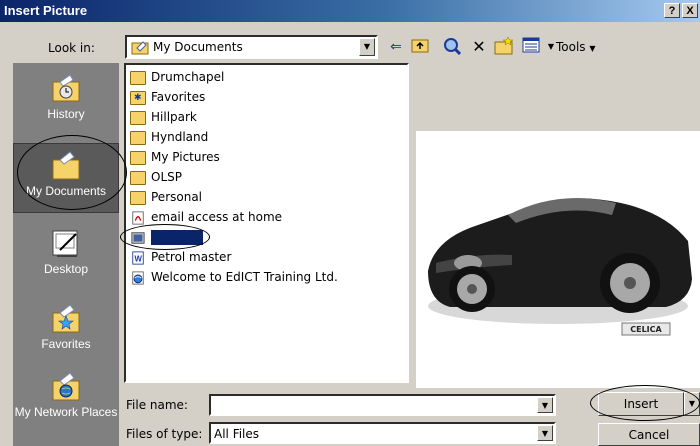 The image size is (700, 446). I want to click on file-name: Hillpark, so click(174, 117).